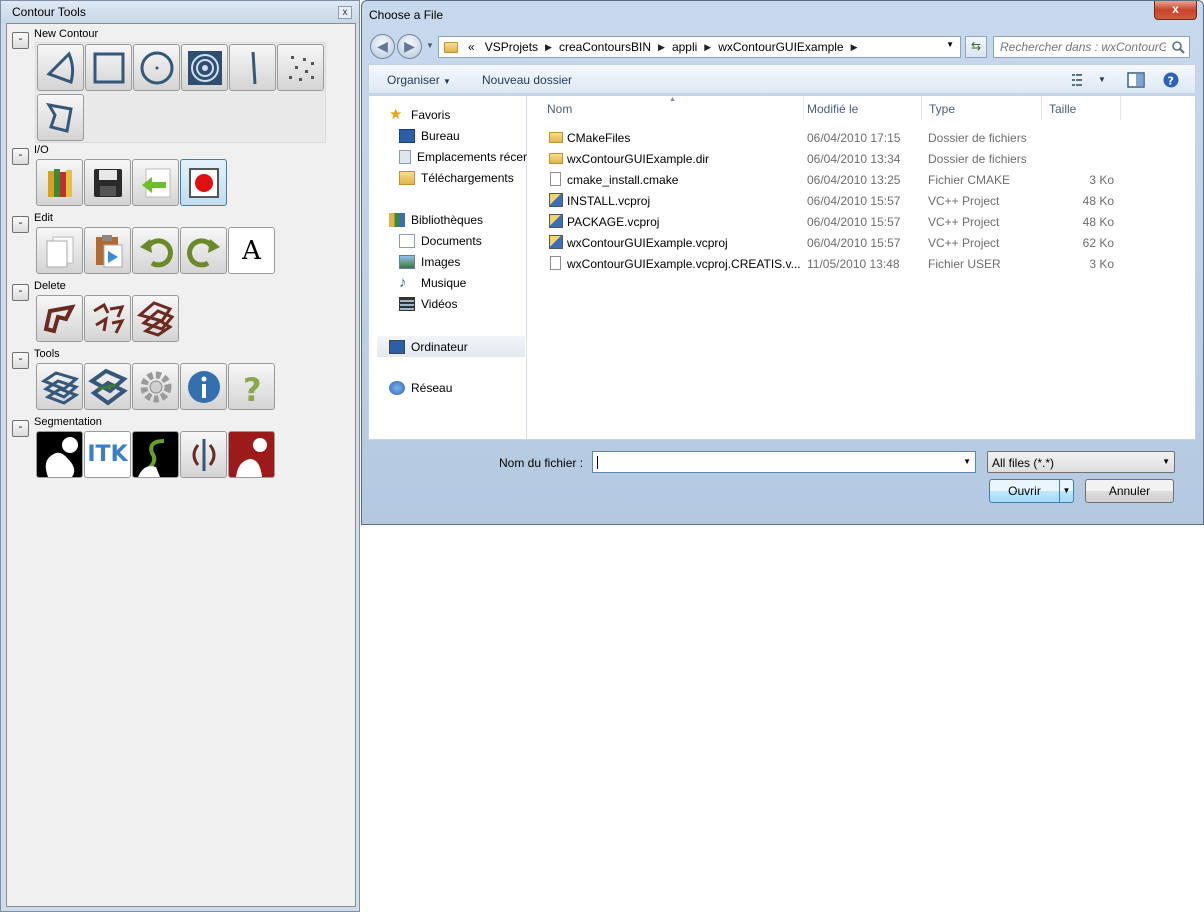 This screenshot has height=912, width=1204. What do you see at coordinates (1081, 462) in the screenshot?
I see `file-type-select: All files (*.*) ▼` at bounding box center [1081, 462].